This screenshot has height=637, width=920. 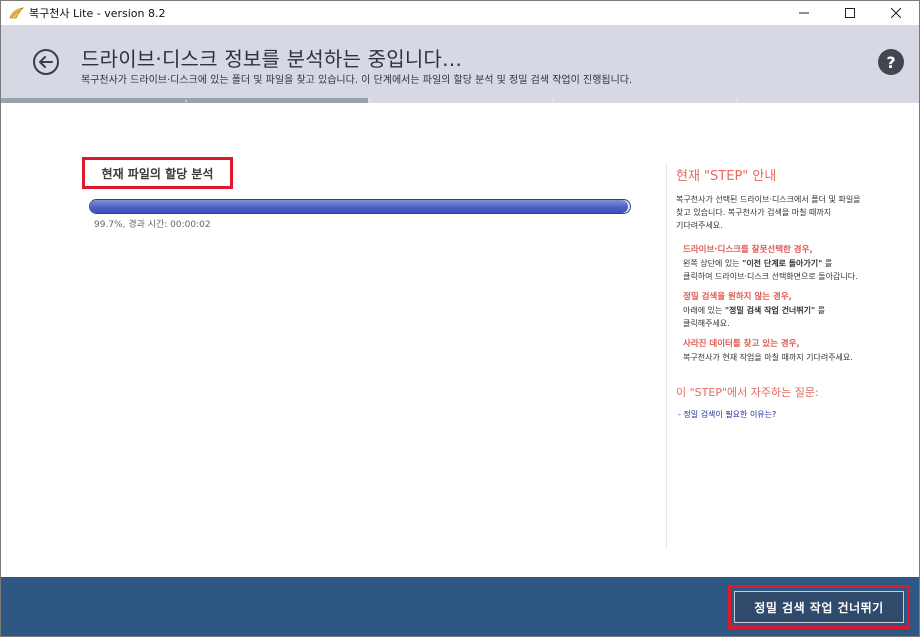 What do you see at coordinates (797, 414) in the screenshot?
I see `faq-link-why-deep-search: - 정밀 검색이 필요한 이유는?` at bounding box center [797, 414].